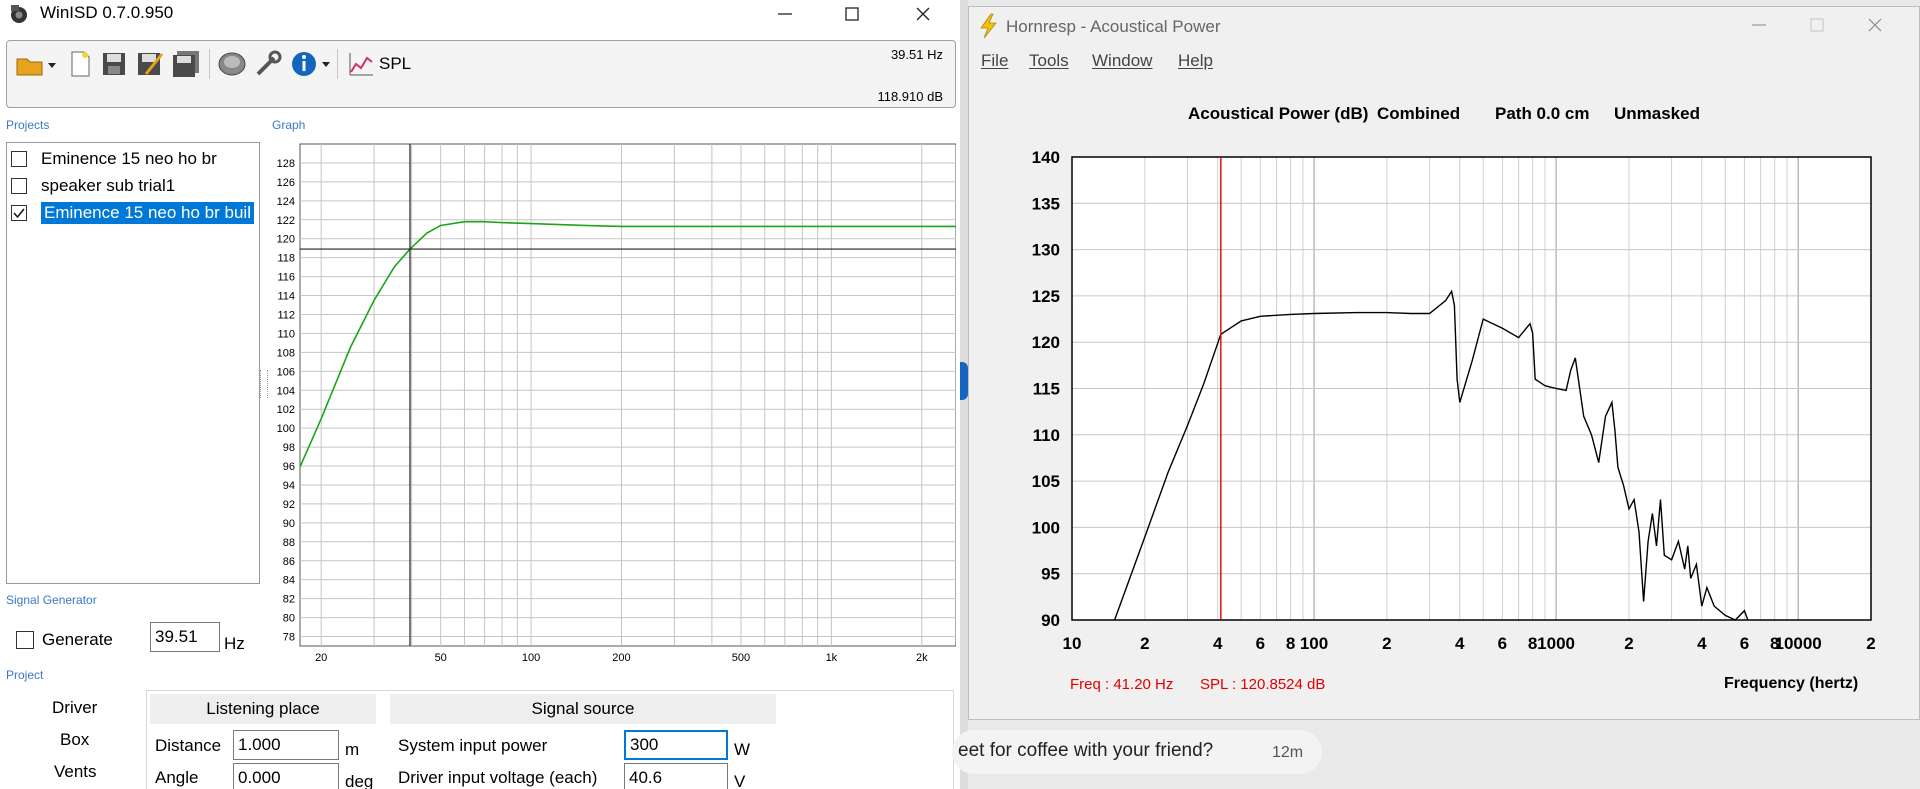  What do you see at coordinates (286, 164) in the screenshot?
I see `y-tick-label: 128` at bounding box center [286, 164].